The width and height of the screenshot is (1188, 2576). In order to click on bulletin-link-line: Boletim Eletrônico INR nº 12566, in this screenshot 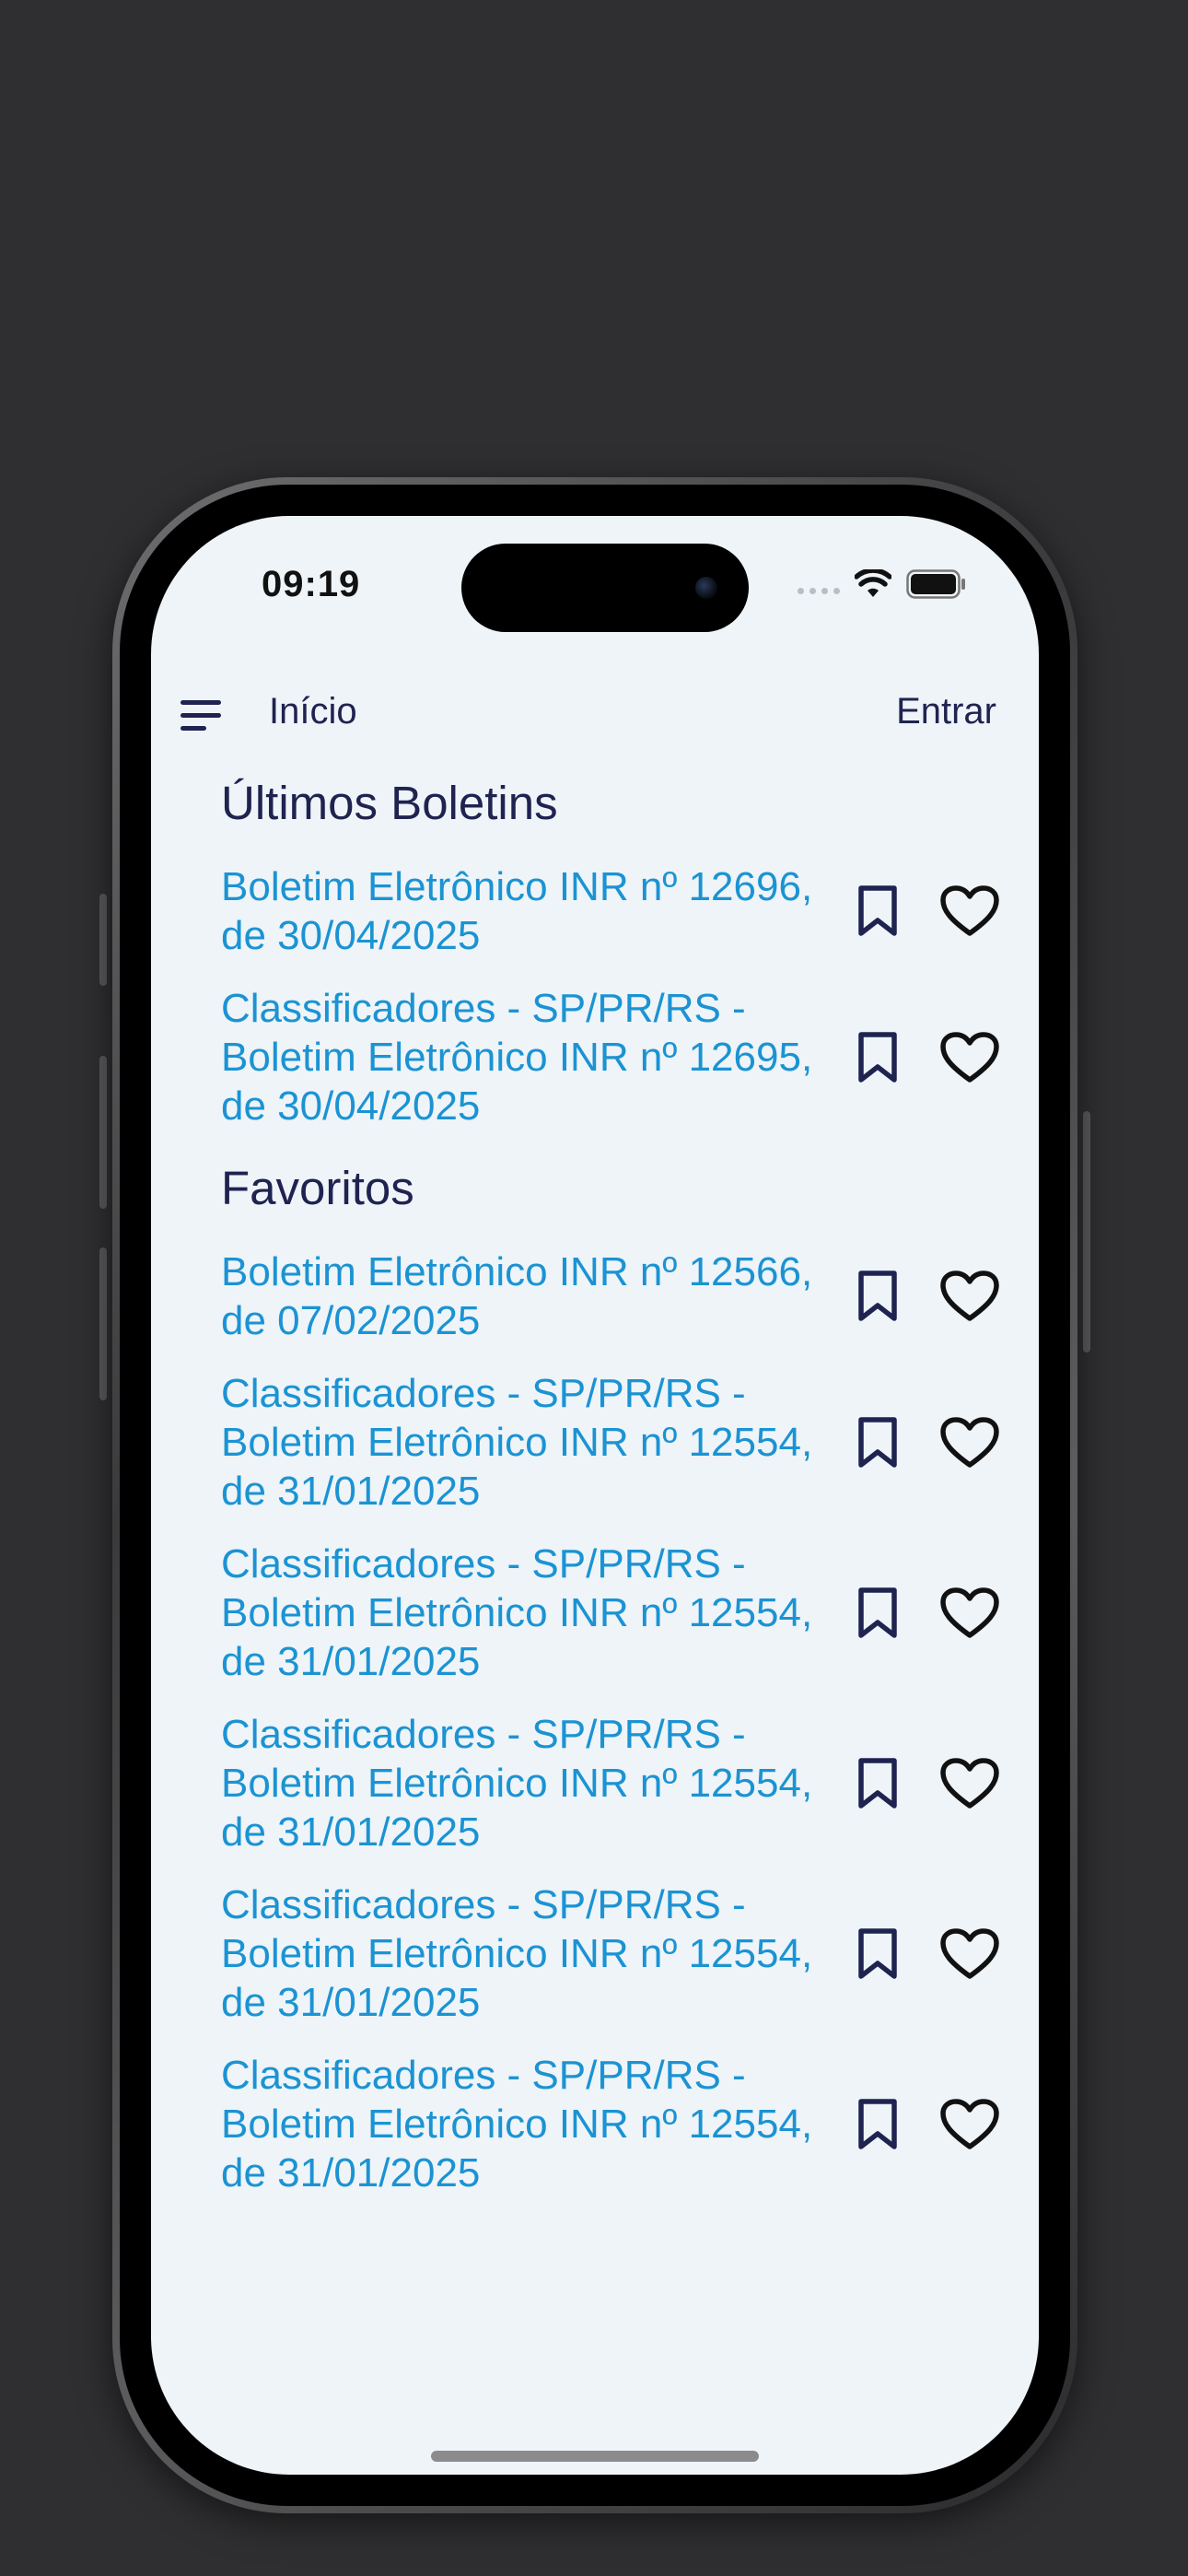, I will do `click(517, 1271)`.